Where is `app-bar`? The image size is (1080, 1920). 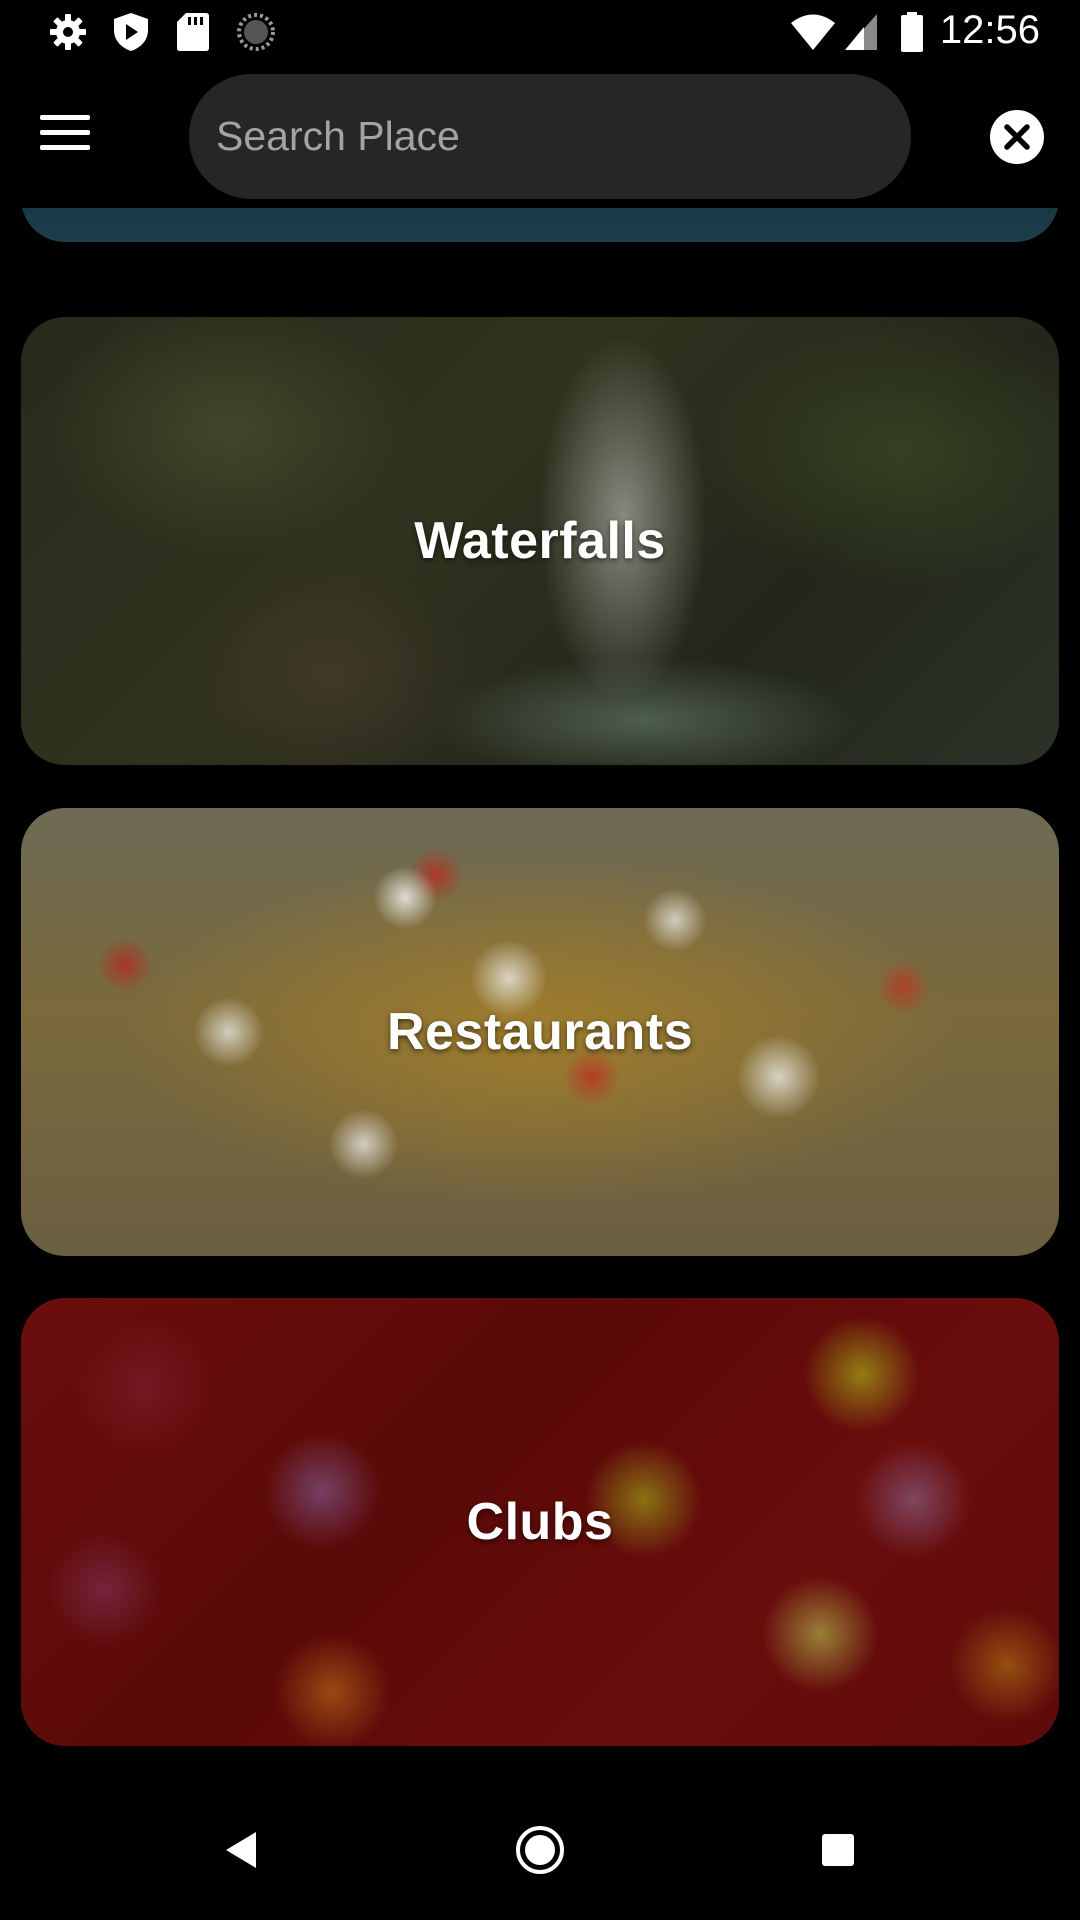 app-bar is located at coordinates (540, 135).